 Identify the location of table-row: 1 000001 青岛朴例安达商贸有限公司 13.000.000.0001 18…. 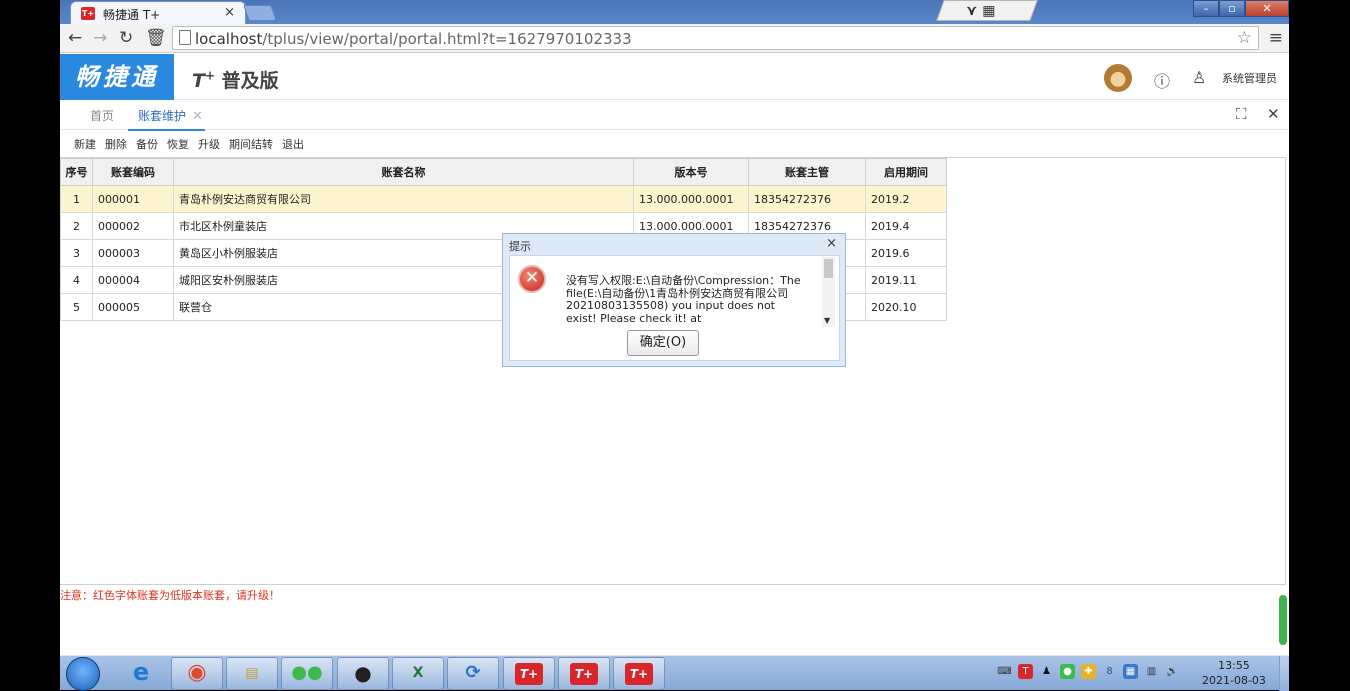
(503, 199).